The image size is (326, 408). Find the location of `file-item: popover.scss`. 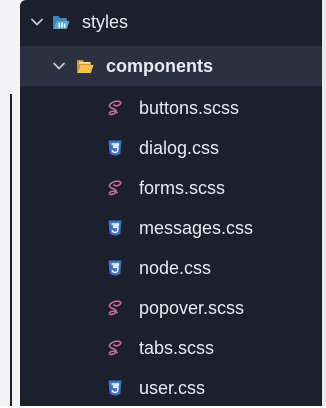

file-item: popover.scss is located at coordinates (171, 308).